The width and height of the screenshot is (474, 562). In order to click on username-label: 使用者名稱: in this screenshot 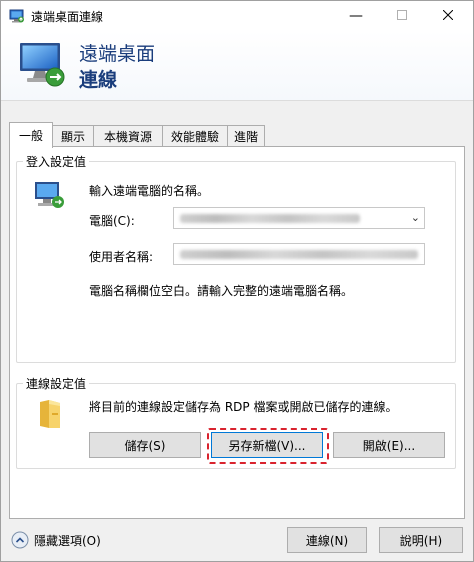, I will do `click(121, 257)`.